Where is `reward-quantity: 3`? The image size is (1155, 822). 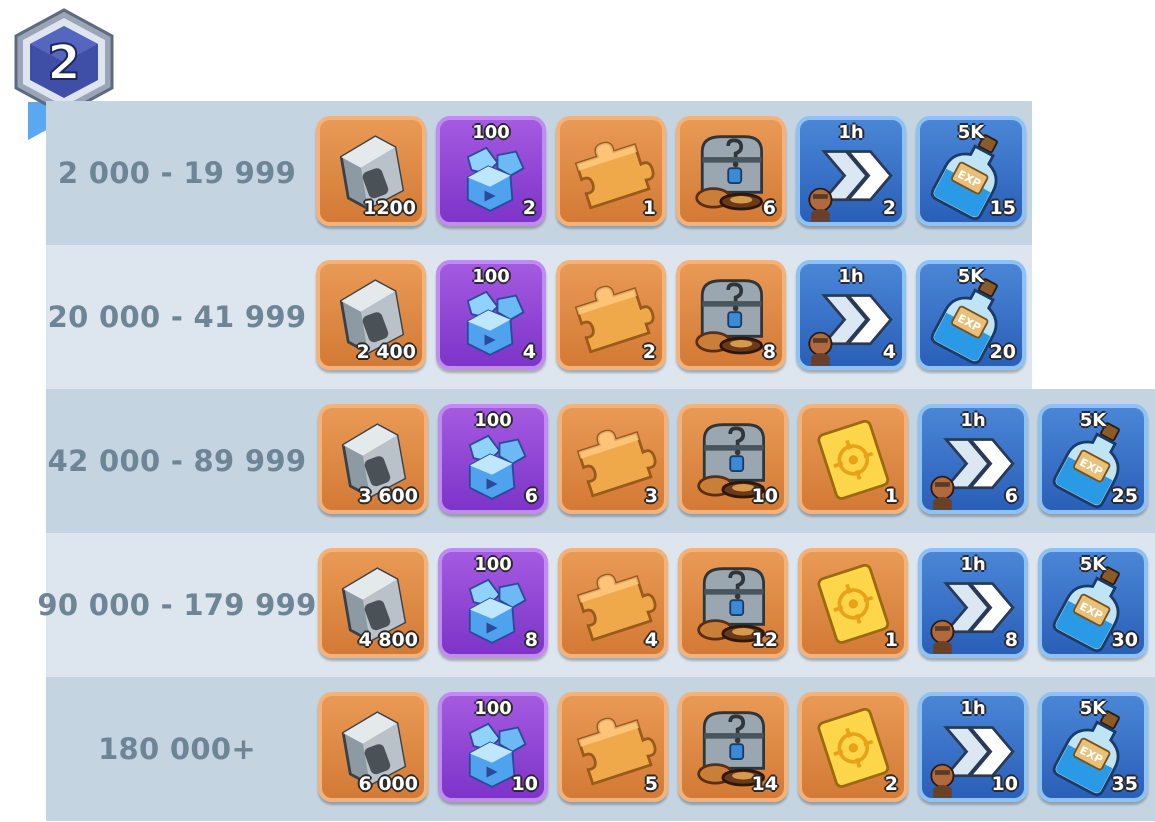
reward-quantity: 3 is located at coordinates (651, 496).